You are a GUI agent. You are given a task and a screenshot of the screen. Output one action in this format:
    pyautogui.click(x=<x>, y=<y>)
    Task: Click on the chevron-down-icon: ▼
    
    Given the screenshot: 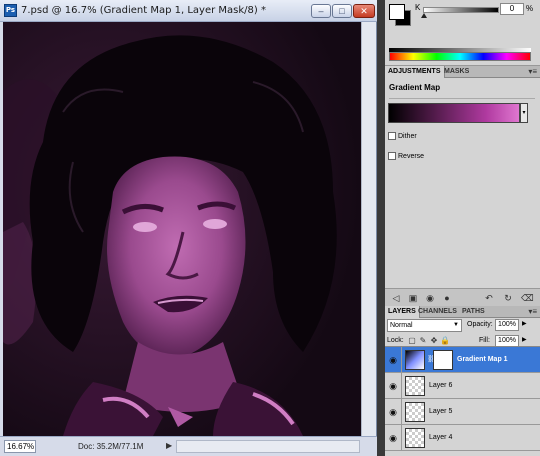 What is the action you would take?
    pyautogui.click(x=456, y=325)
    